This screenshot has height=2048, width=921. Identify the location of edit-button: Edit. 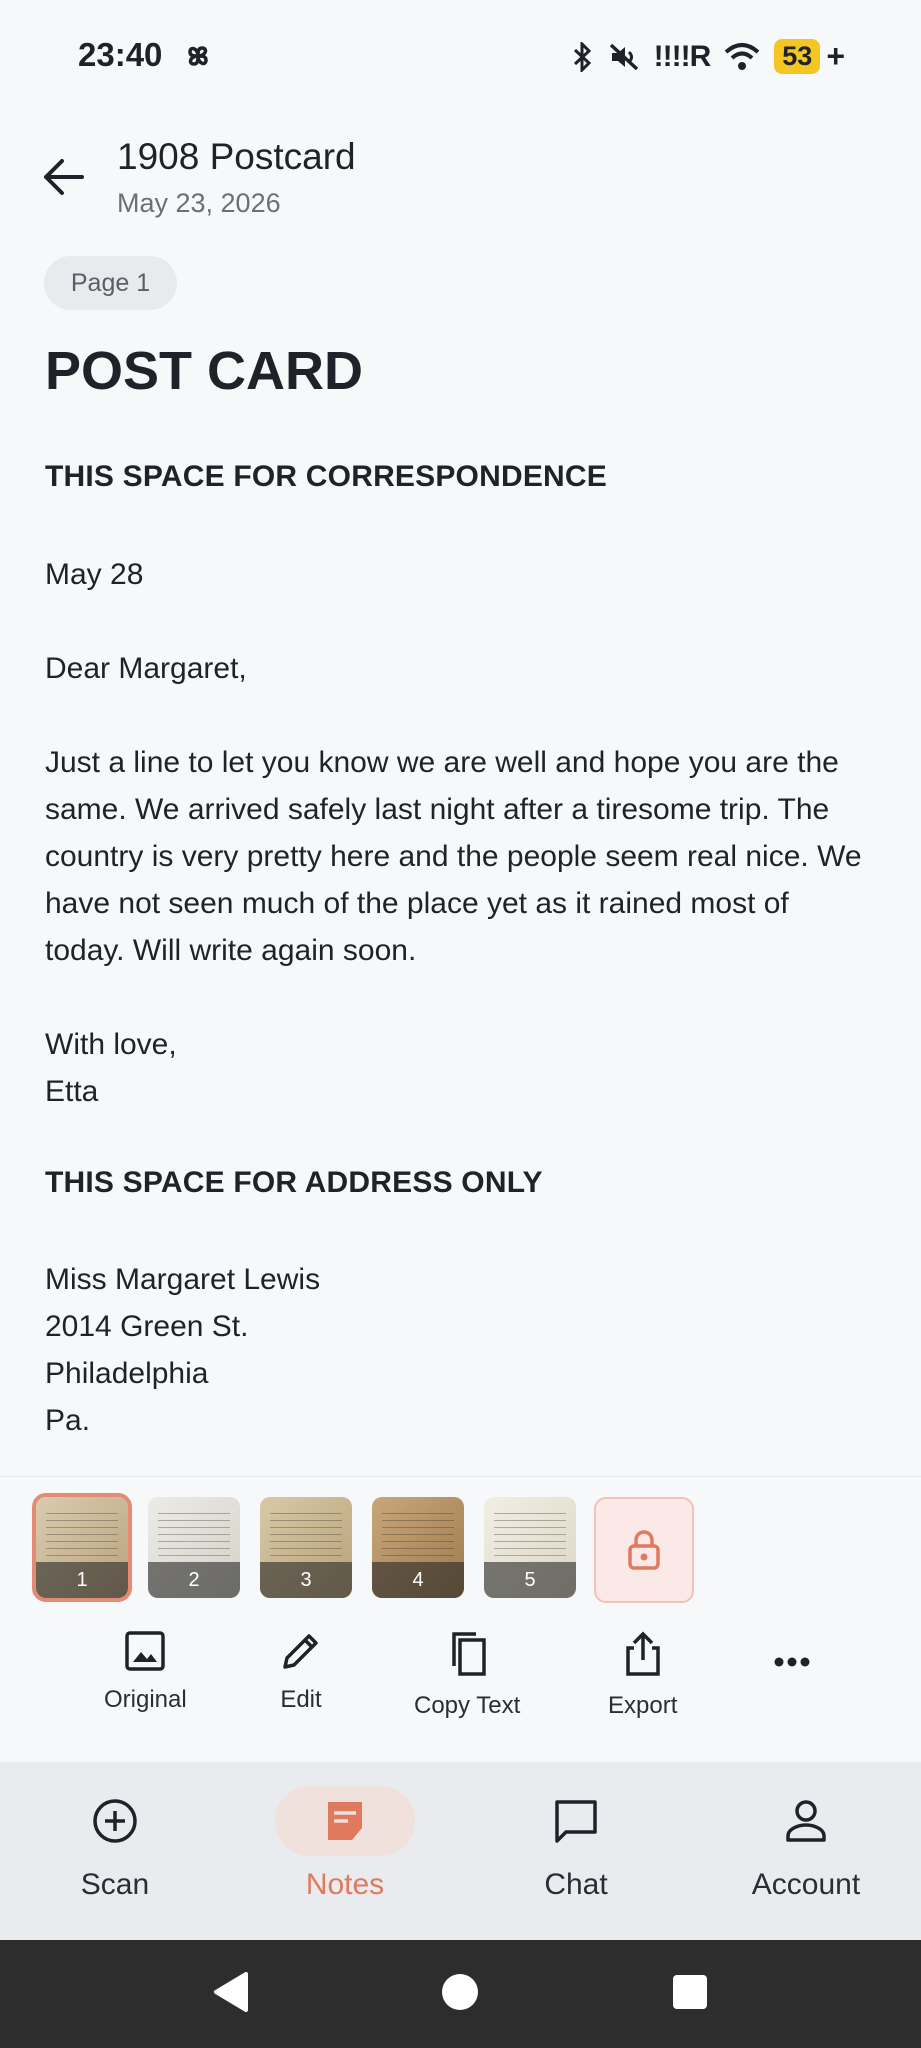
(301, 1672).